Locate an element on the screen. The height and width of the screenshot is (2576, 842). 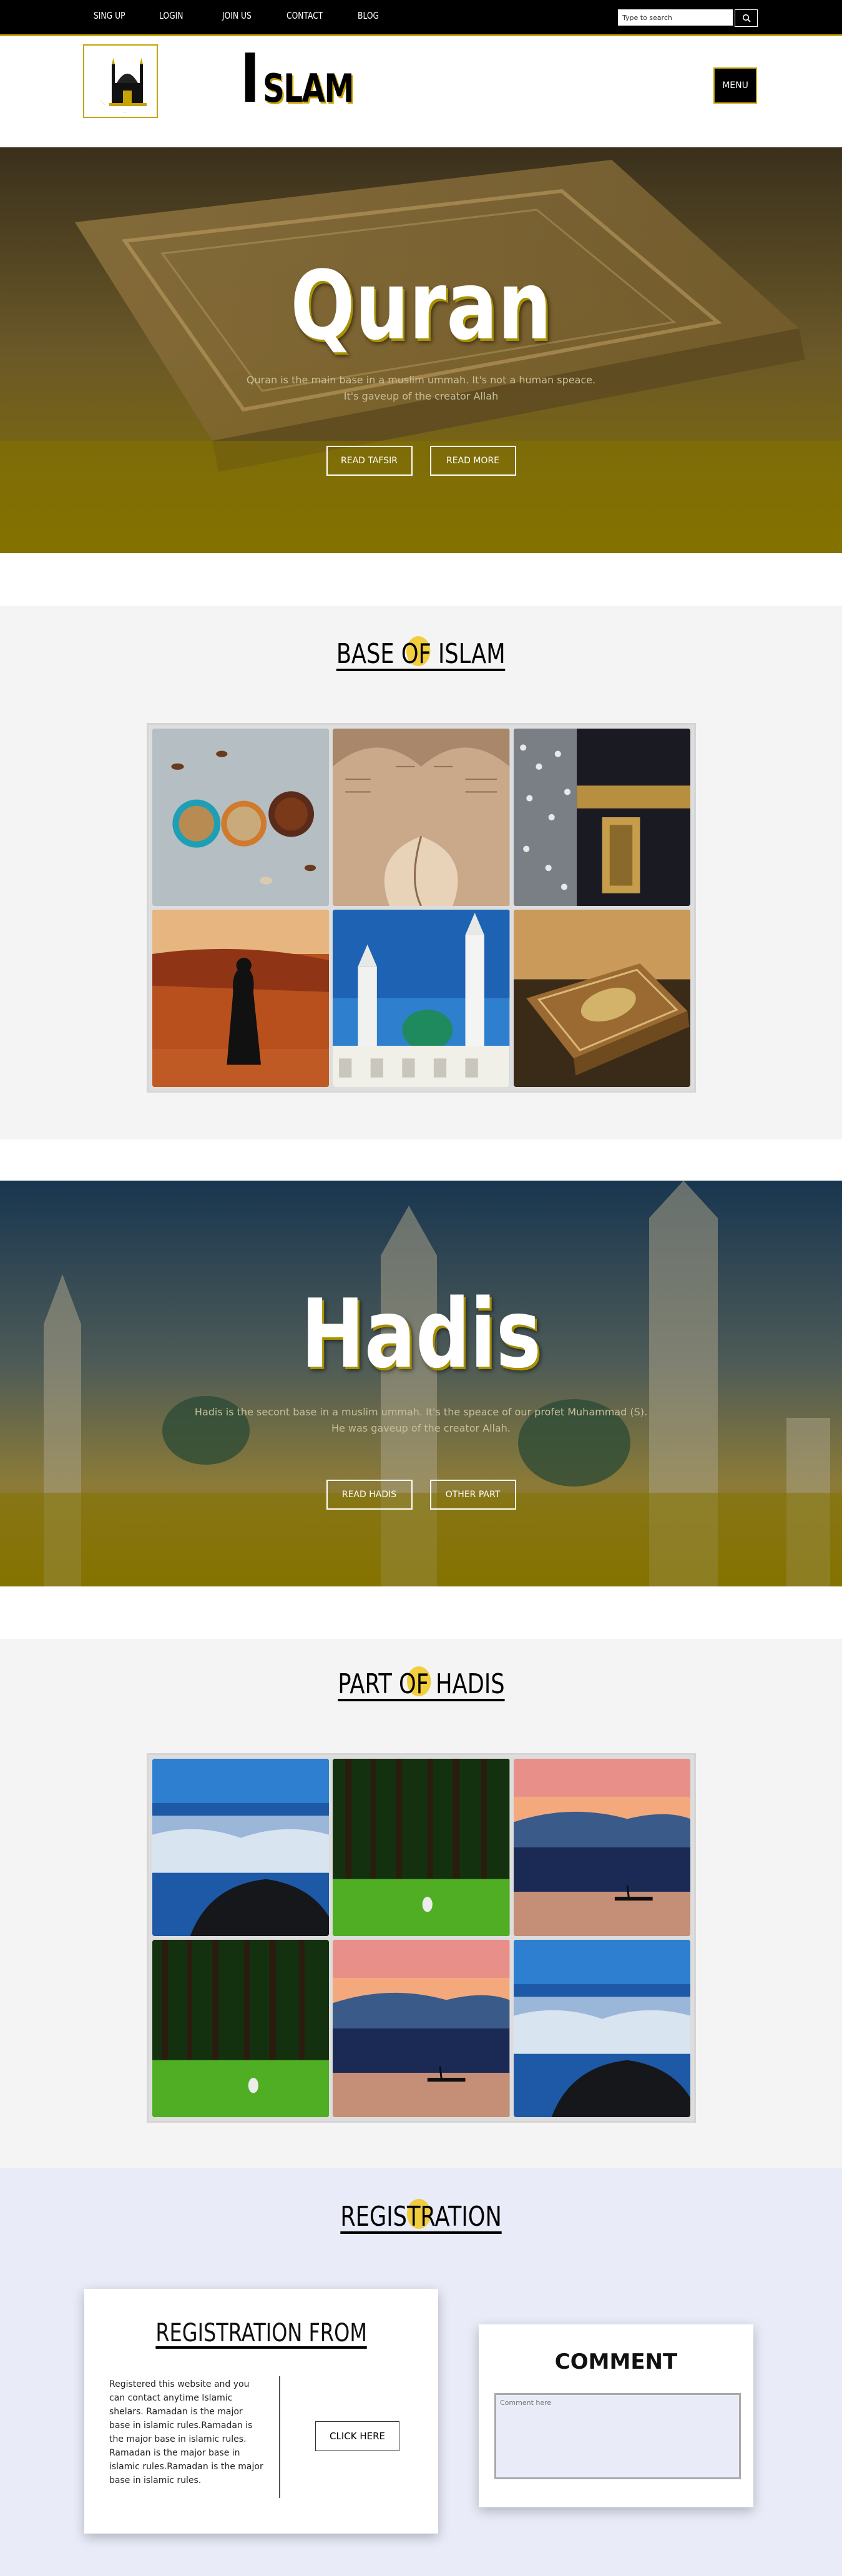
clouds-hill-image is located at coordinates (241, 1847).